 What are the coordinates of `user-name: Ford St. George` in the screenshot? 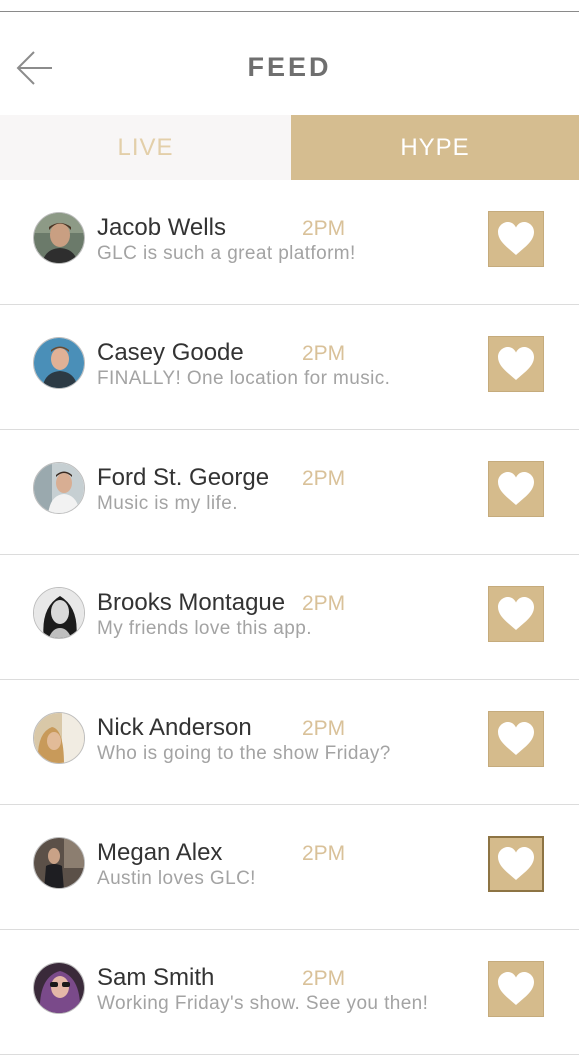 It's located at (183, 477).